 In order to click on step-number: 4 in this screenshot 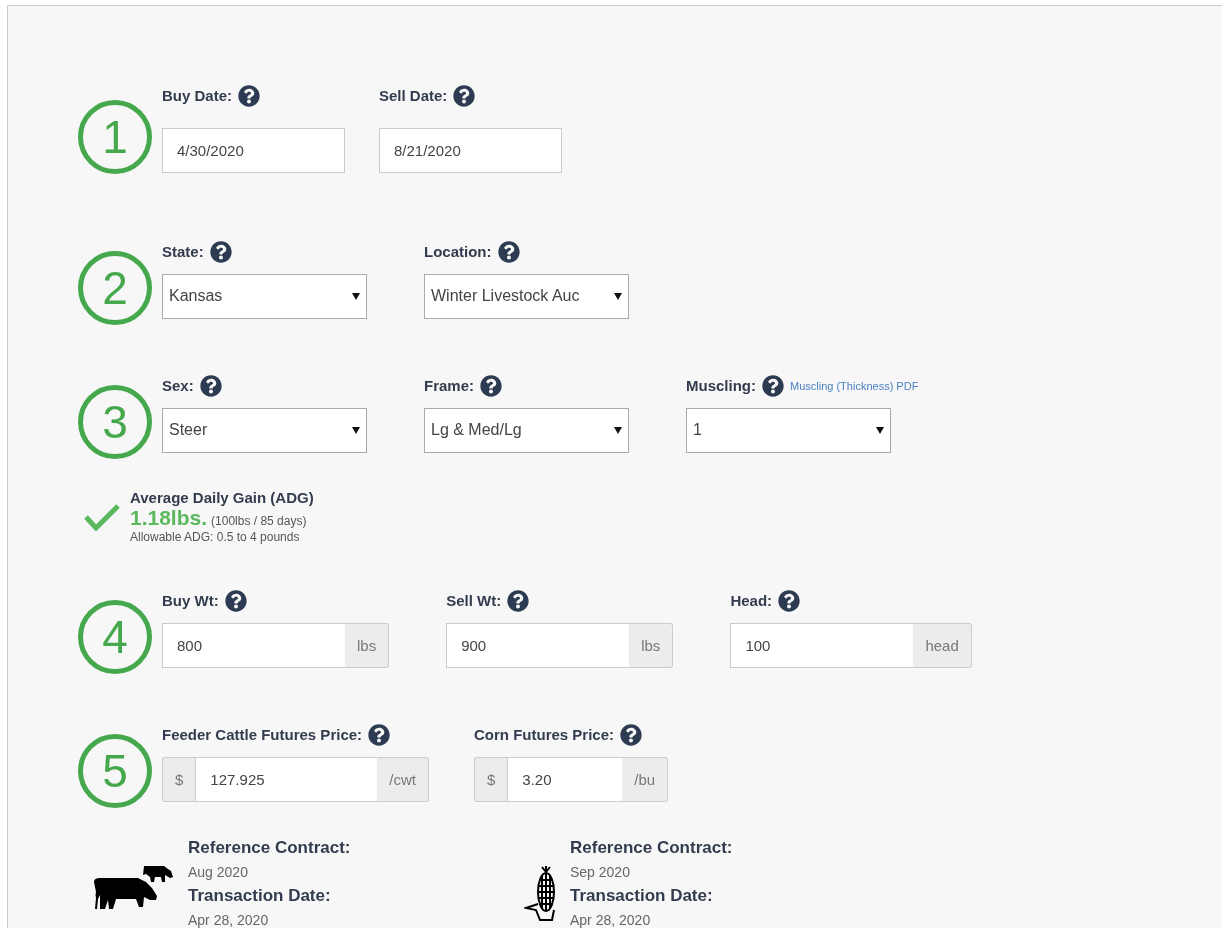, I will do `click(115, 637)`.